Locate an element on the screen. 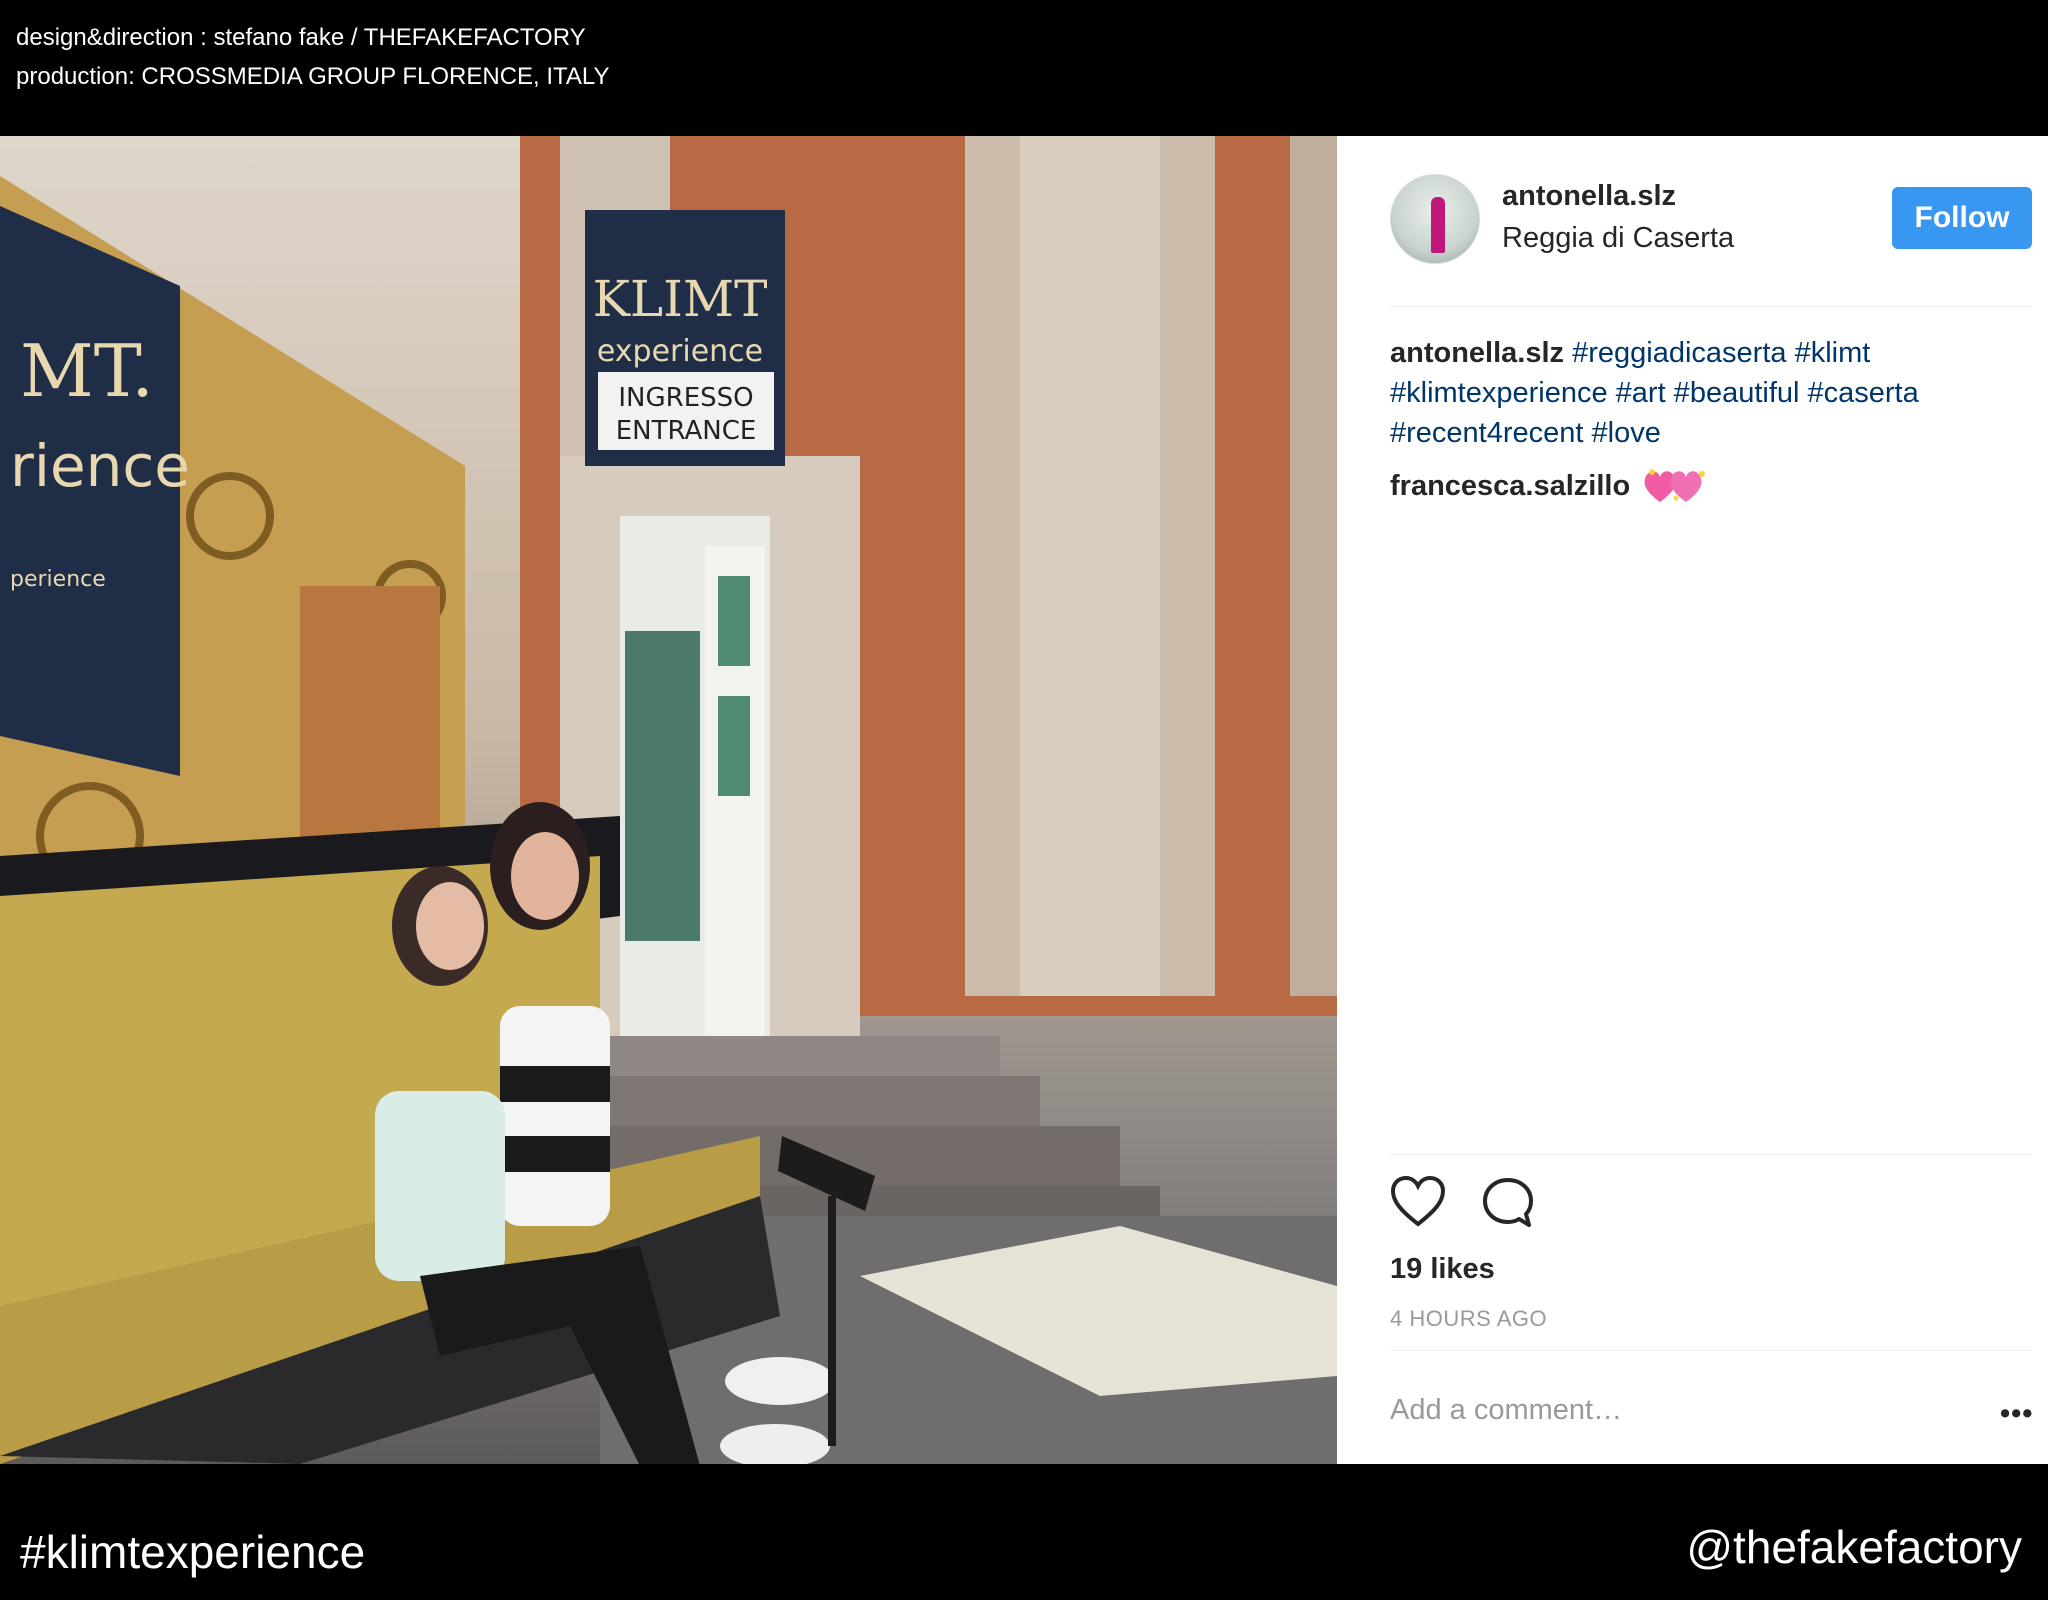 Image resolution: width=2048 pixels, height=1600 pixels. sparkling-hearts-icon is located at coordinates (1677, 486).